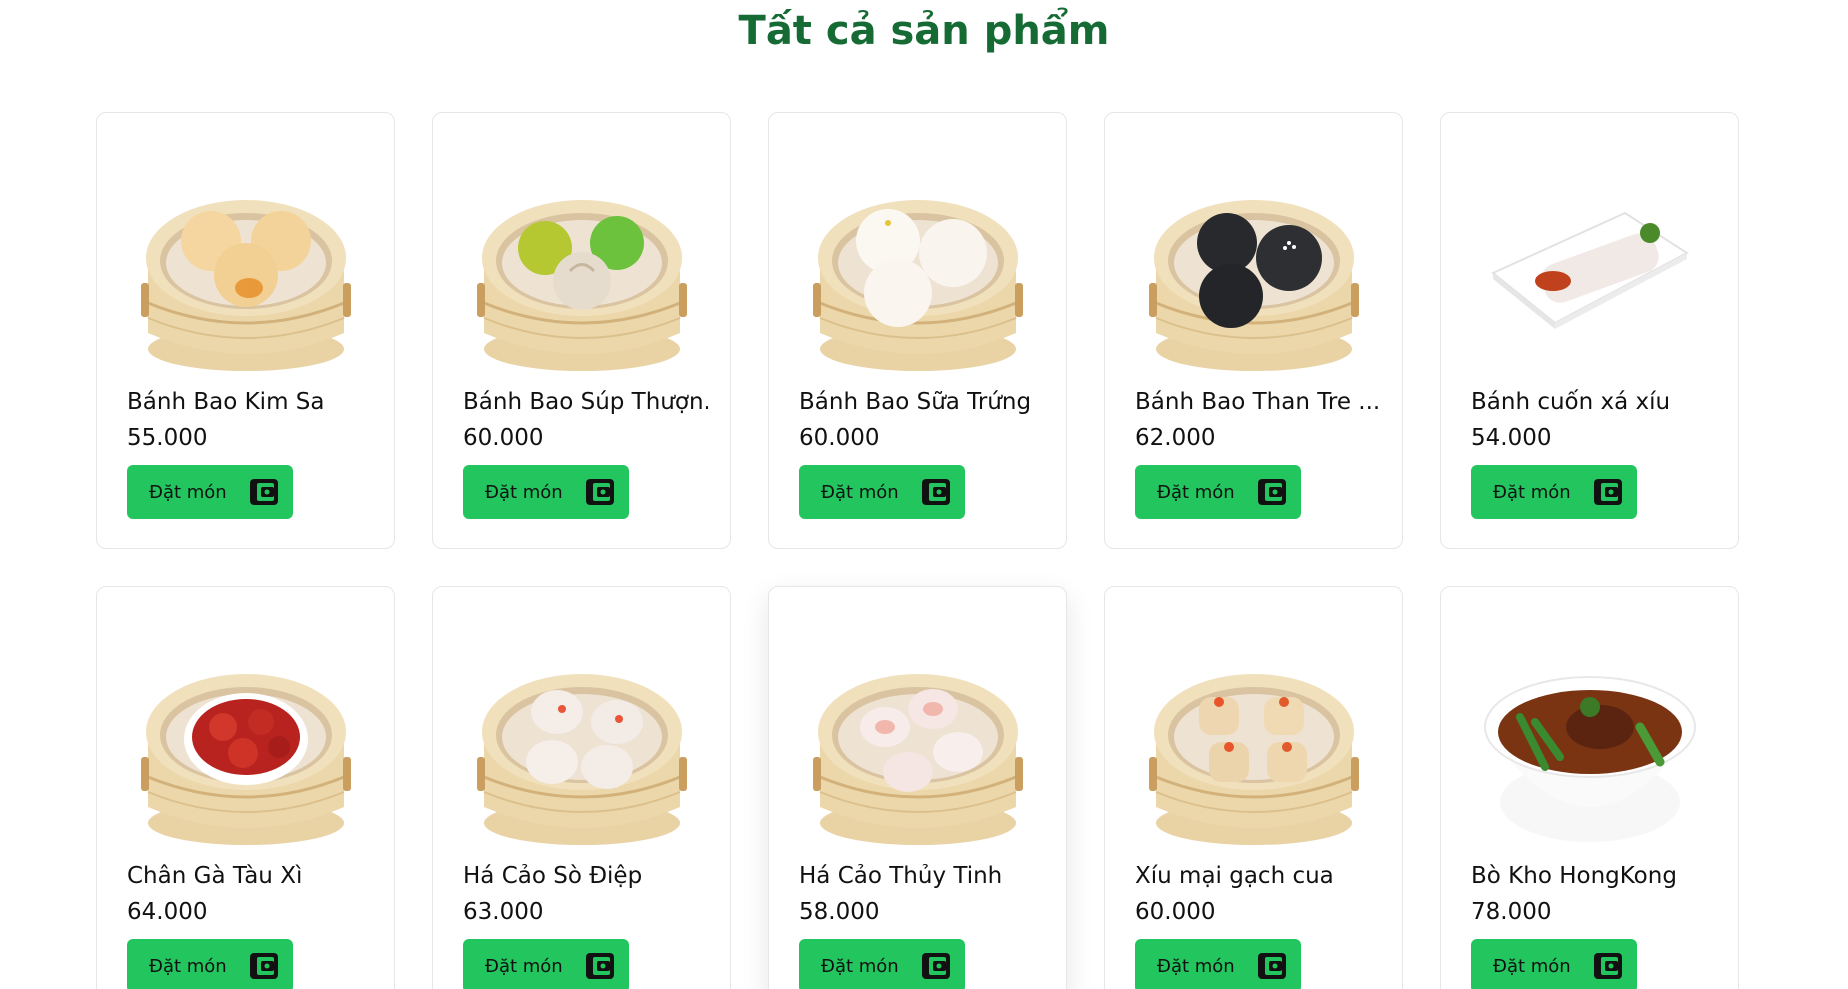 The height and width of the screenshot is (989, 1848). What do you see at coordinates (1511, 438) in the screenshot?
I see `product-price: 54.000` at bounding box center [1511, 438].